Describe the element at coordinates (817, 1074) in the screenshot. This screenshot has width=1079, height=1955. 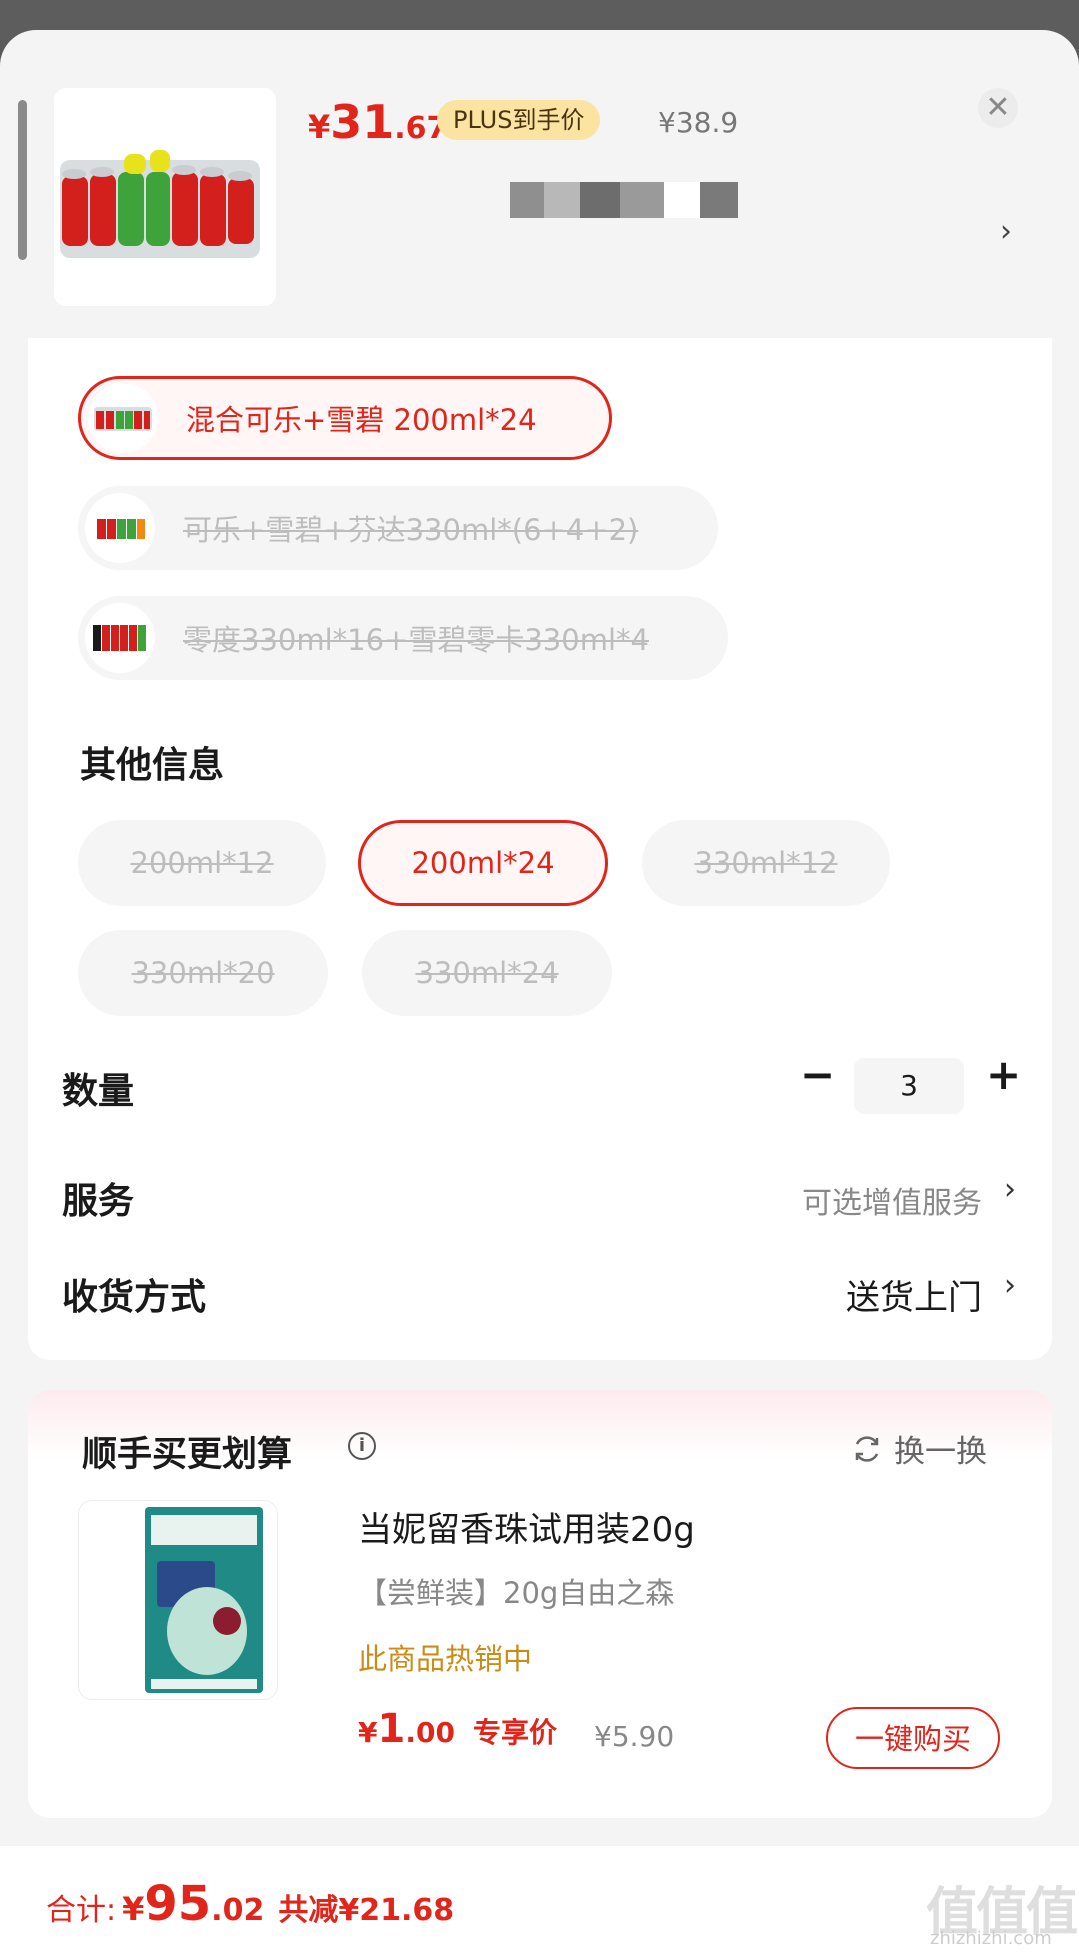
I see `quantity-minus-button: −` at that location.